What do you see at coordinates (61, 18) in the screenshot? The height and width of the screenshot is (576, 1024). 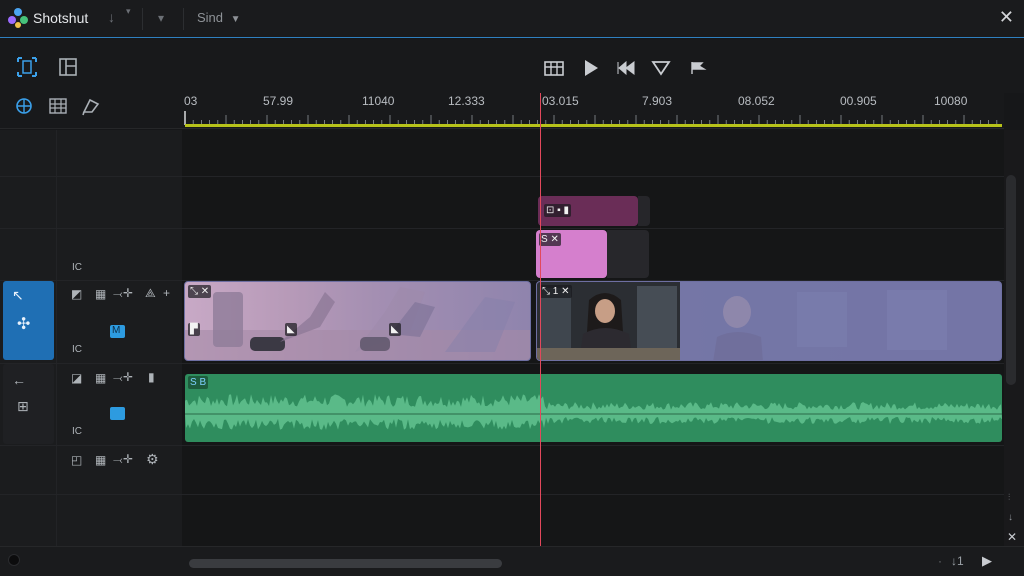 I see `app-name: Shotshut` at bounding box center [61, 18].